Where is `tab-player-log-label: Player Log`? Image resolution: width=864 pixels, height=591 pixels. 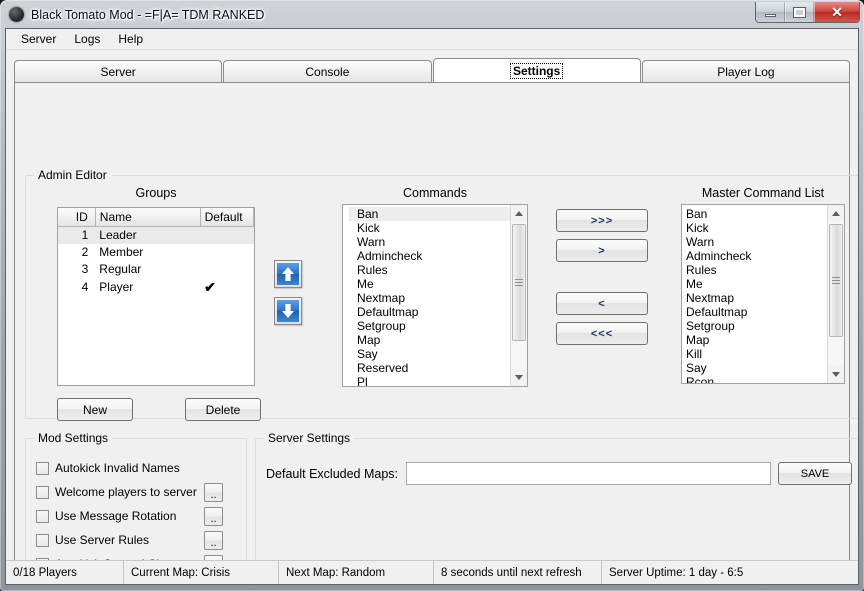
tab-player-log-label: Player Log is located at coordinates (746, 71).